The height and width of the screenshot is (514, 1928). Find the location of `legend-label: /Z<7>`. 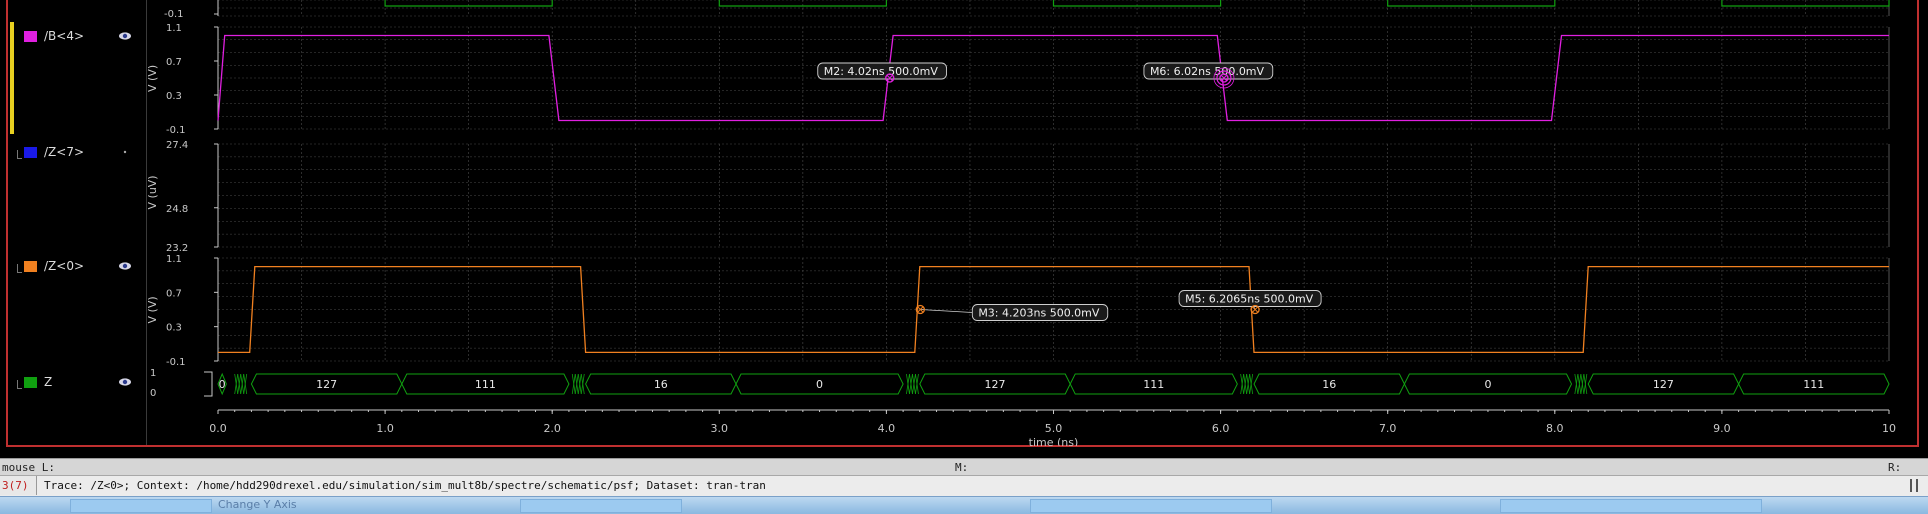

legend-label: /Z<7> is located at coordinates (64, 152).